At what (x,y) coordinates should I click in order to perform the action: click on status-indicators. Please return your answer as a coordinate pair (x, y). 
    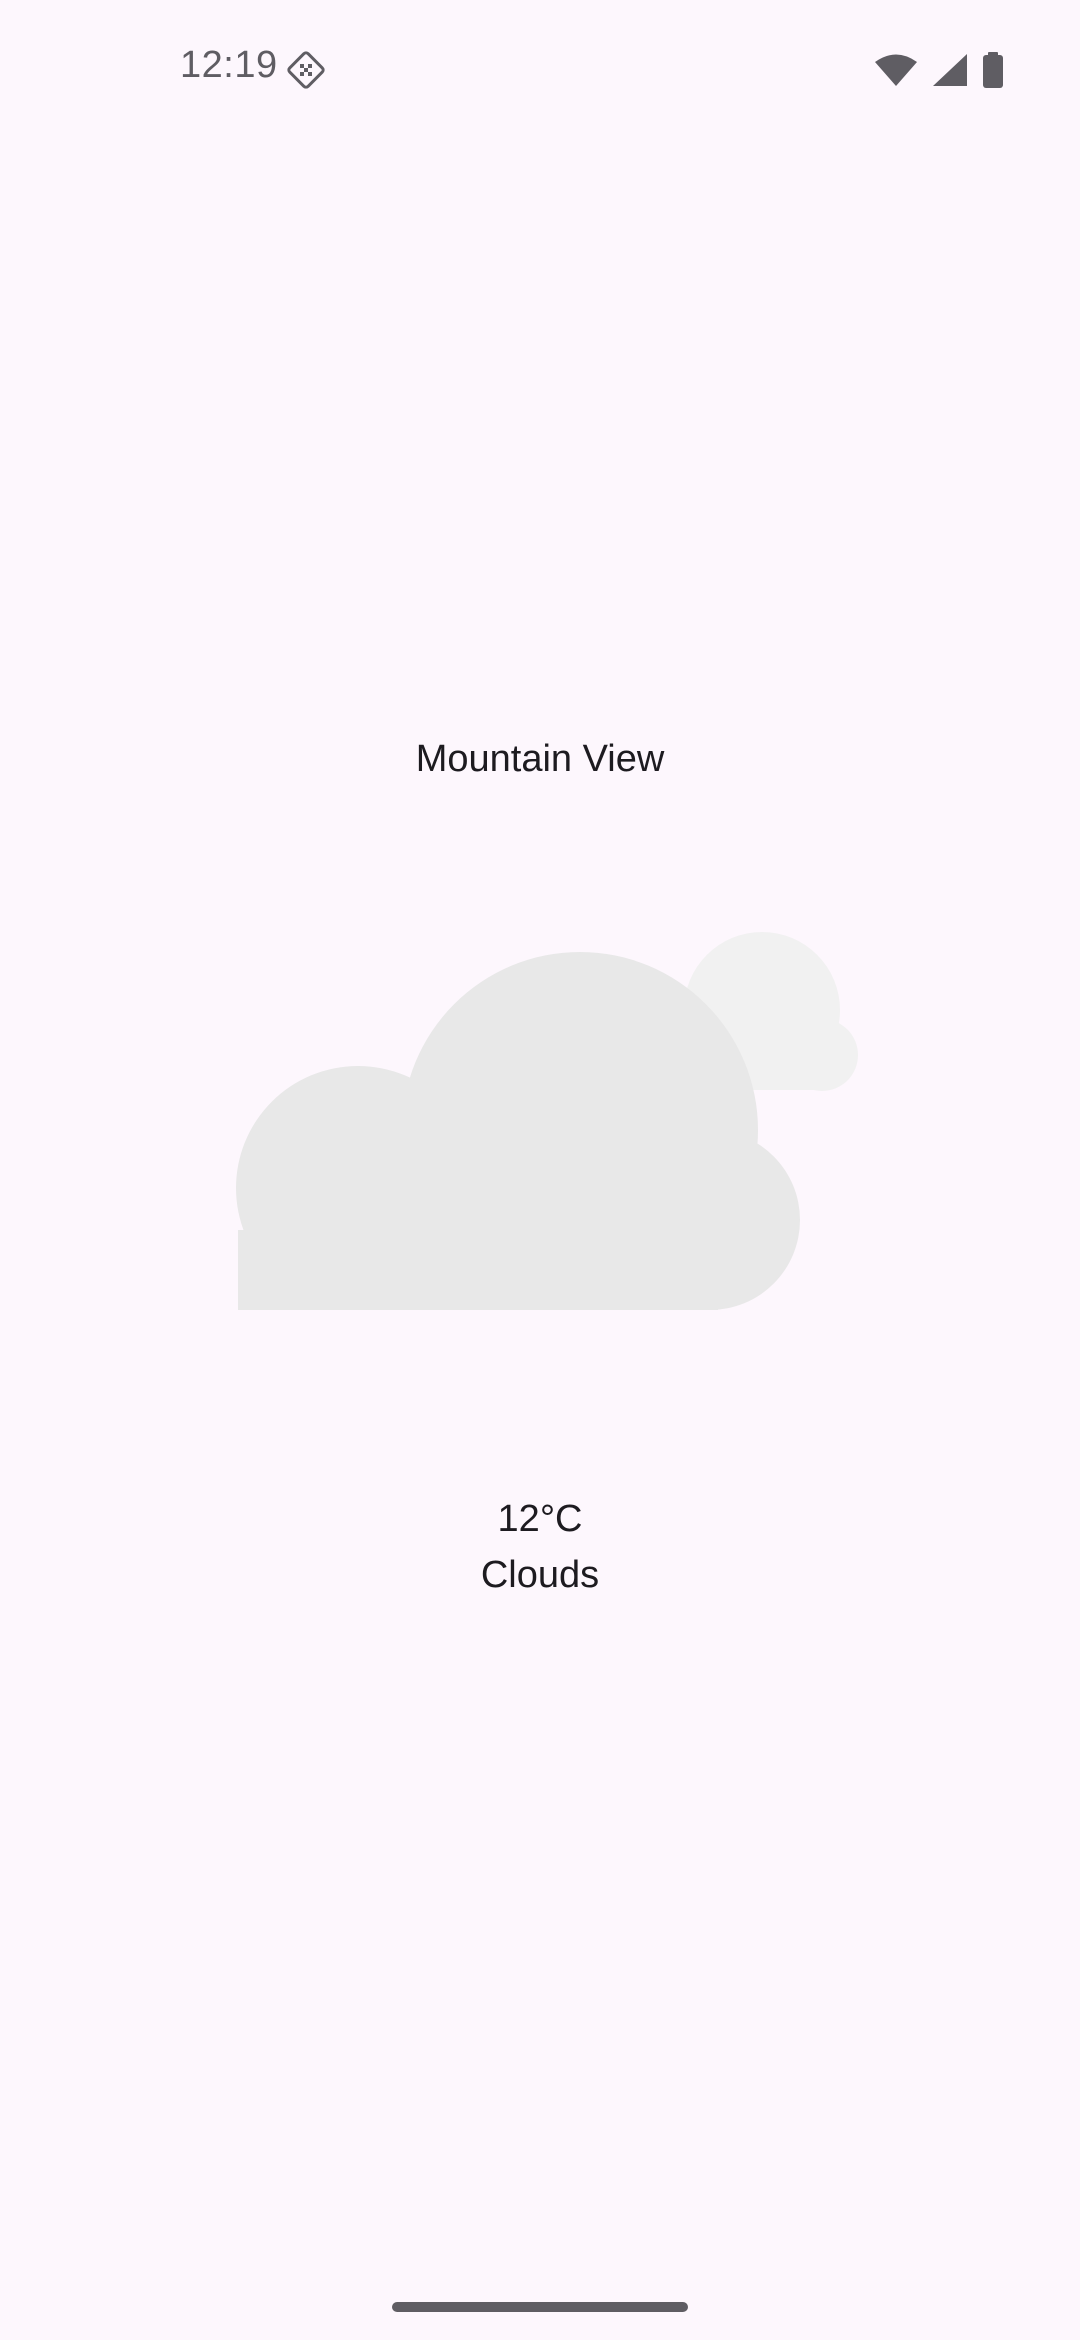
    Looking at the image, I should click on (939, 70).